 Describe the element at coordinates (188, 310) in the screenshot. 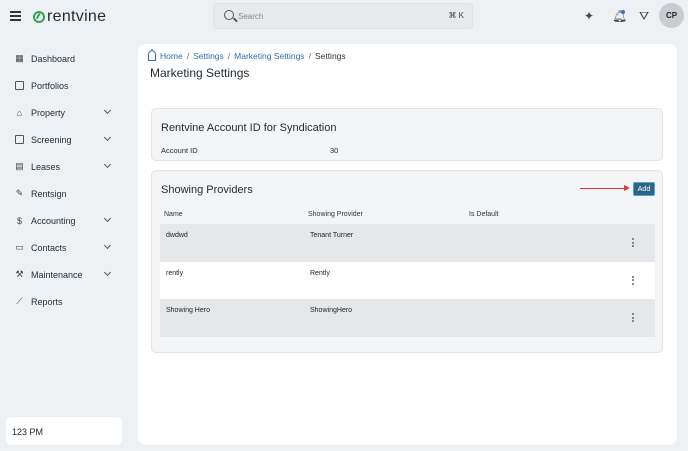

I see `row-name: Showing Hero` at that location.